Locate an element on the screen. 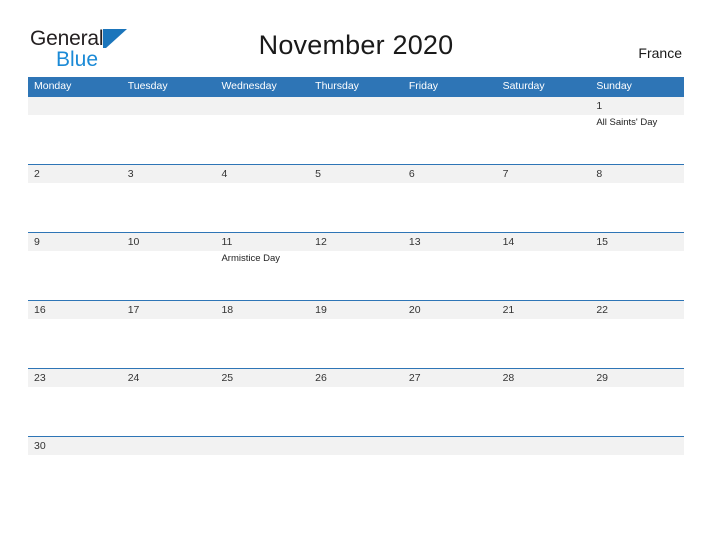 The image size is (712, 550). week-dates: 23 24 25 26 27 28 29 is located at coordinates (356, 402).